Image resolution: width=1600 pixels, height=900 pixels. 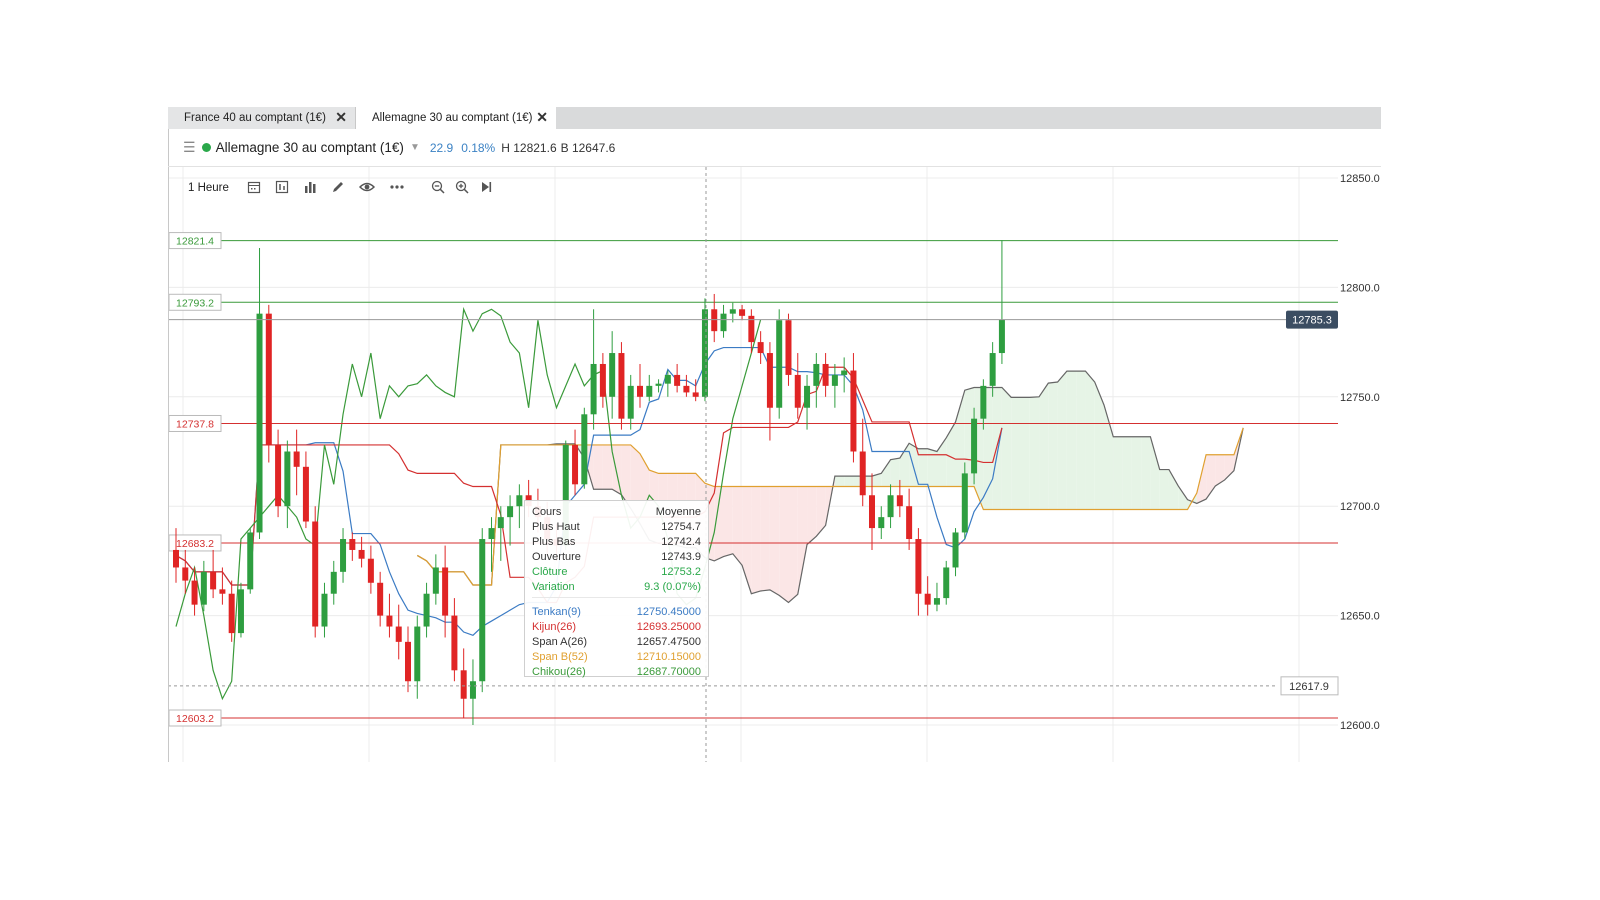 What do you see at coordinates (310, 188) in the screenshot?
I see `bar-chart-icon` at bounding box center [310, 188].